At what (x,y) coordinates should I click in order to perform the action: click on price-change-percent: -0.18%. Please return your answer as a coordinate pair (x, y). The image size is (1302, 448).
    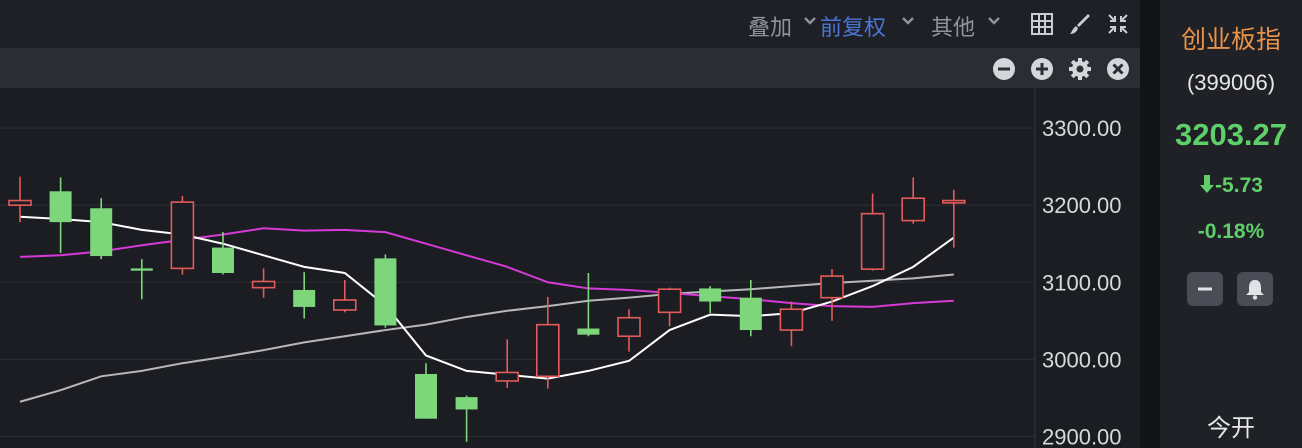
    Looking at the image, I should click on (1231, 231).